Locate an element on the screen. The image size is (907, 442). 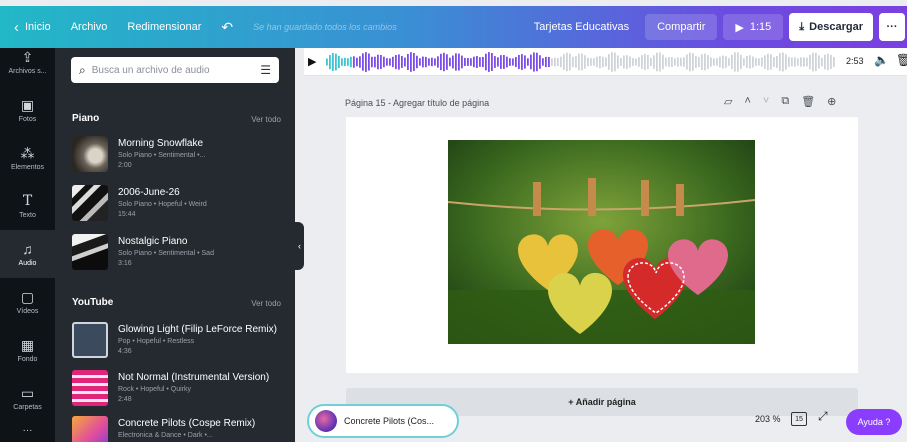
rail-item-background: ▦ Fondo is located at coordinates (27, 350).